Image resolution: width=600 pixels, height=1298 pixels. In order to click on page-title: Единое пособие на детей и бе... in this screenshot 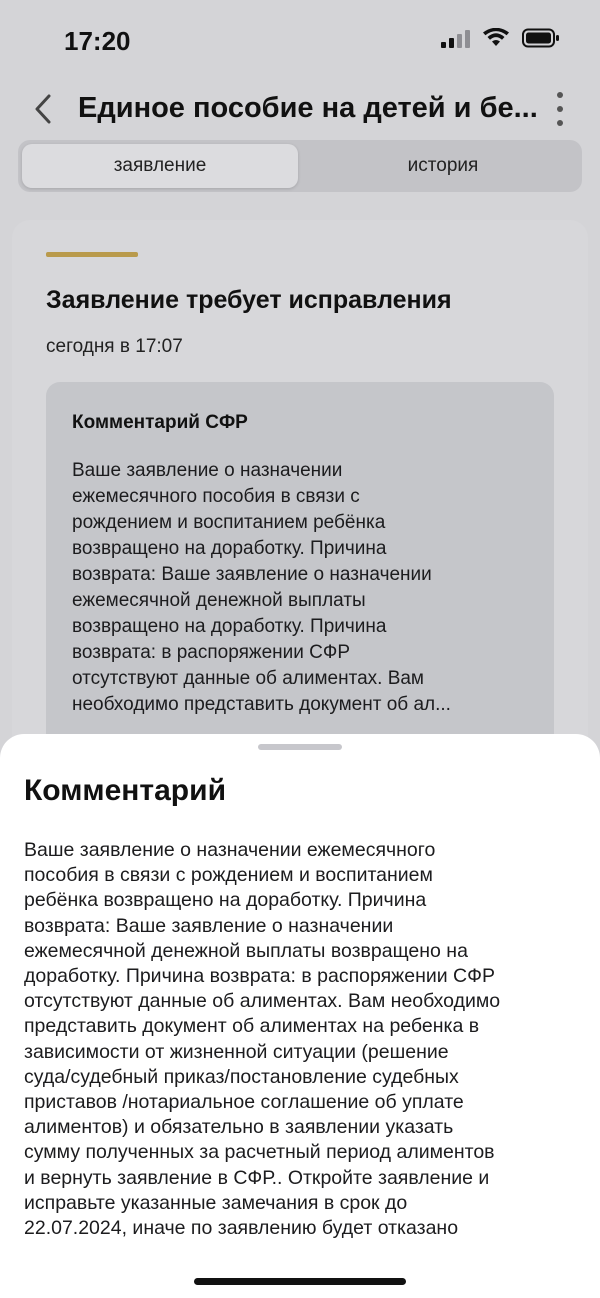, I will do `click(308, 108)`.